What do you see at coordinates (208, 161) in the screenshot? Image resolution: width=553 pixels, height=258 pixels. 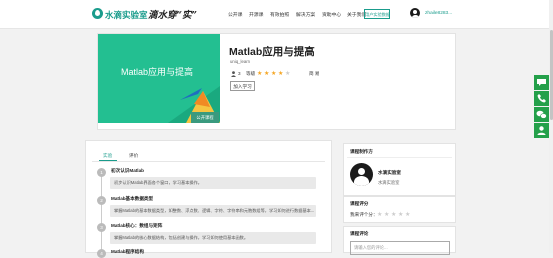 I see `tab-divider` at bounding box center [208, 161].